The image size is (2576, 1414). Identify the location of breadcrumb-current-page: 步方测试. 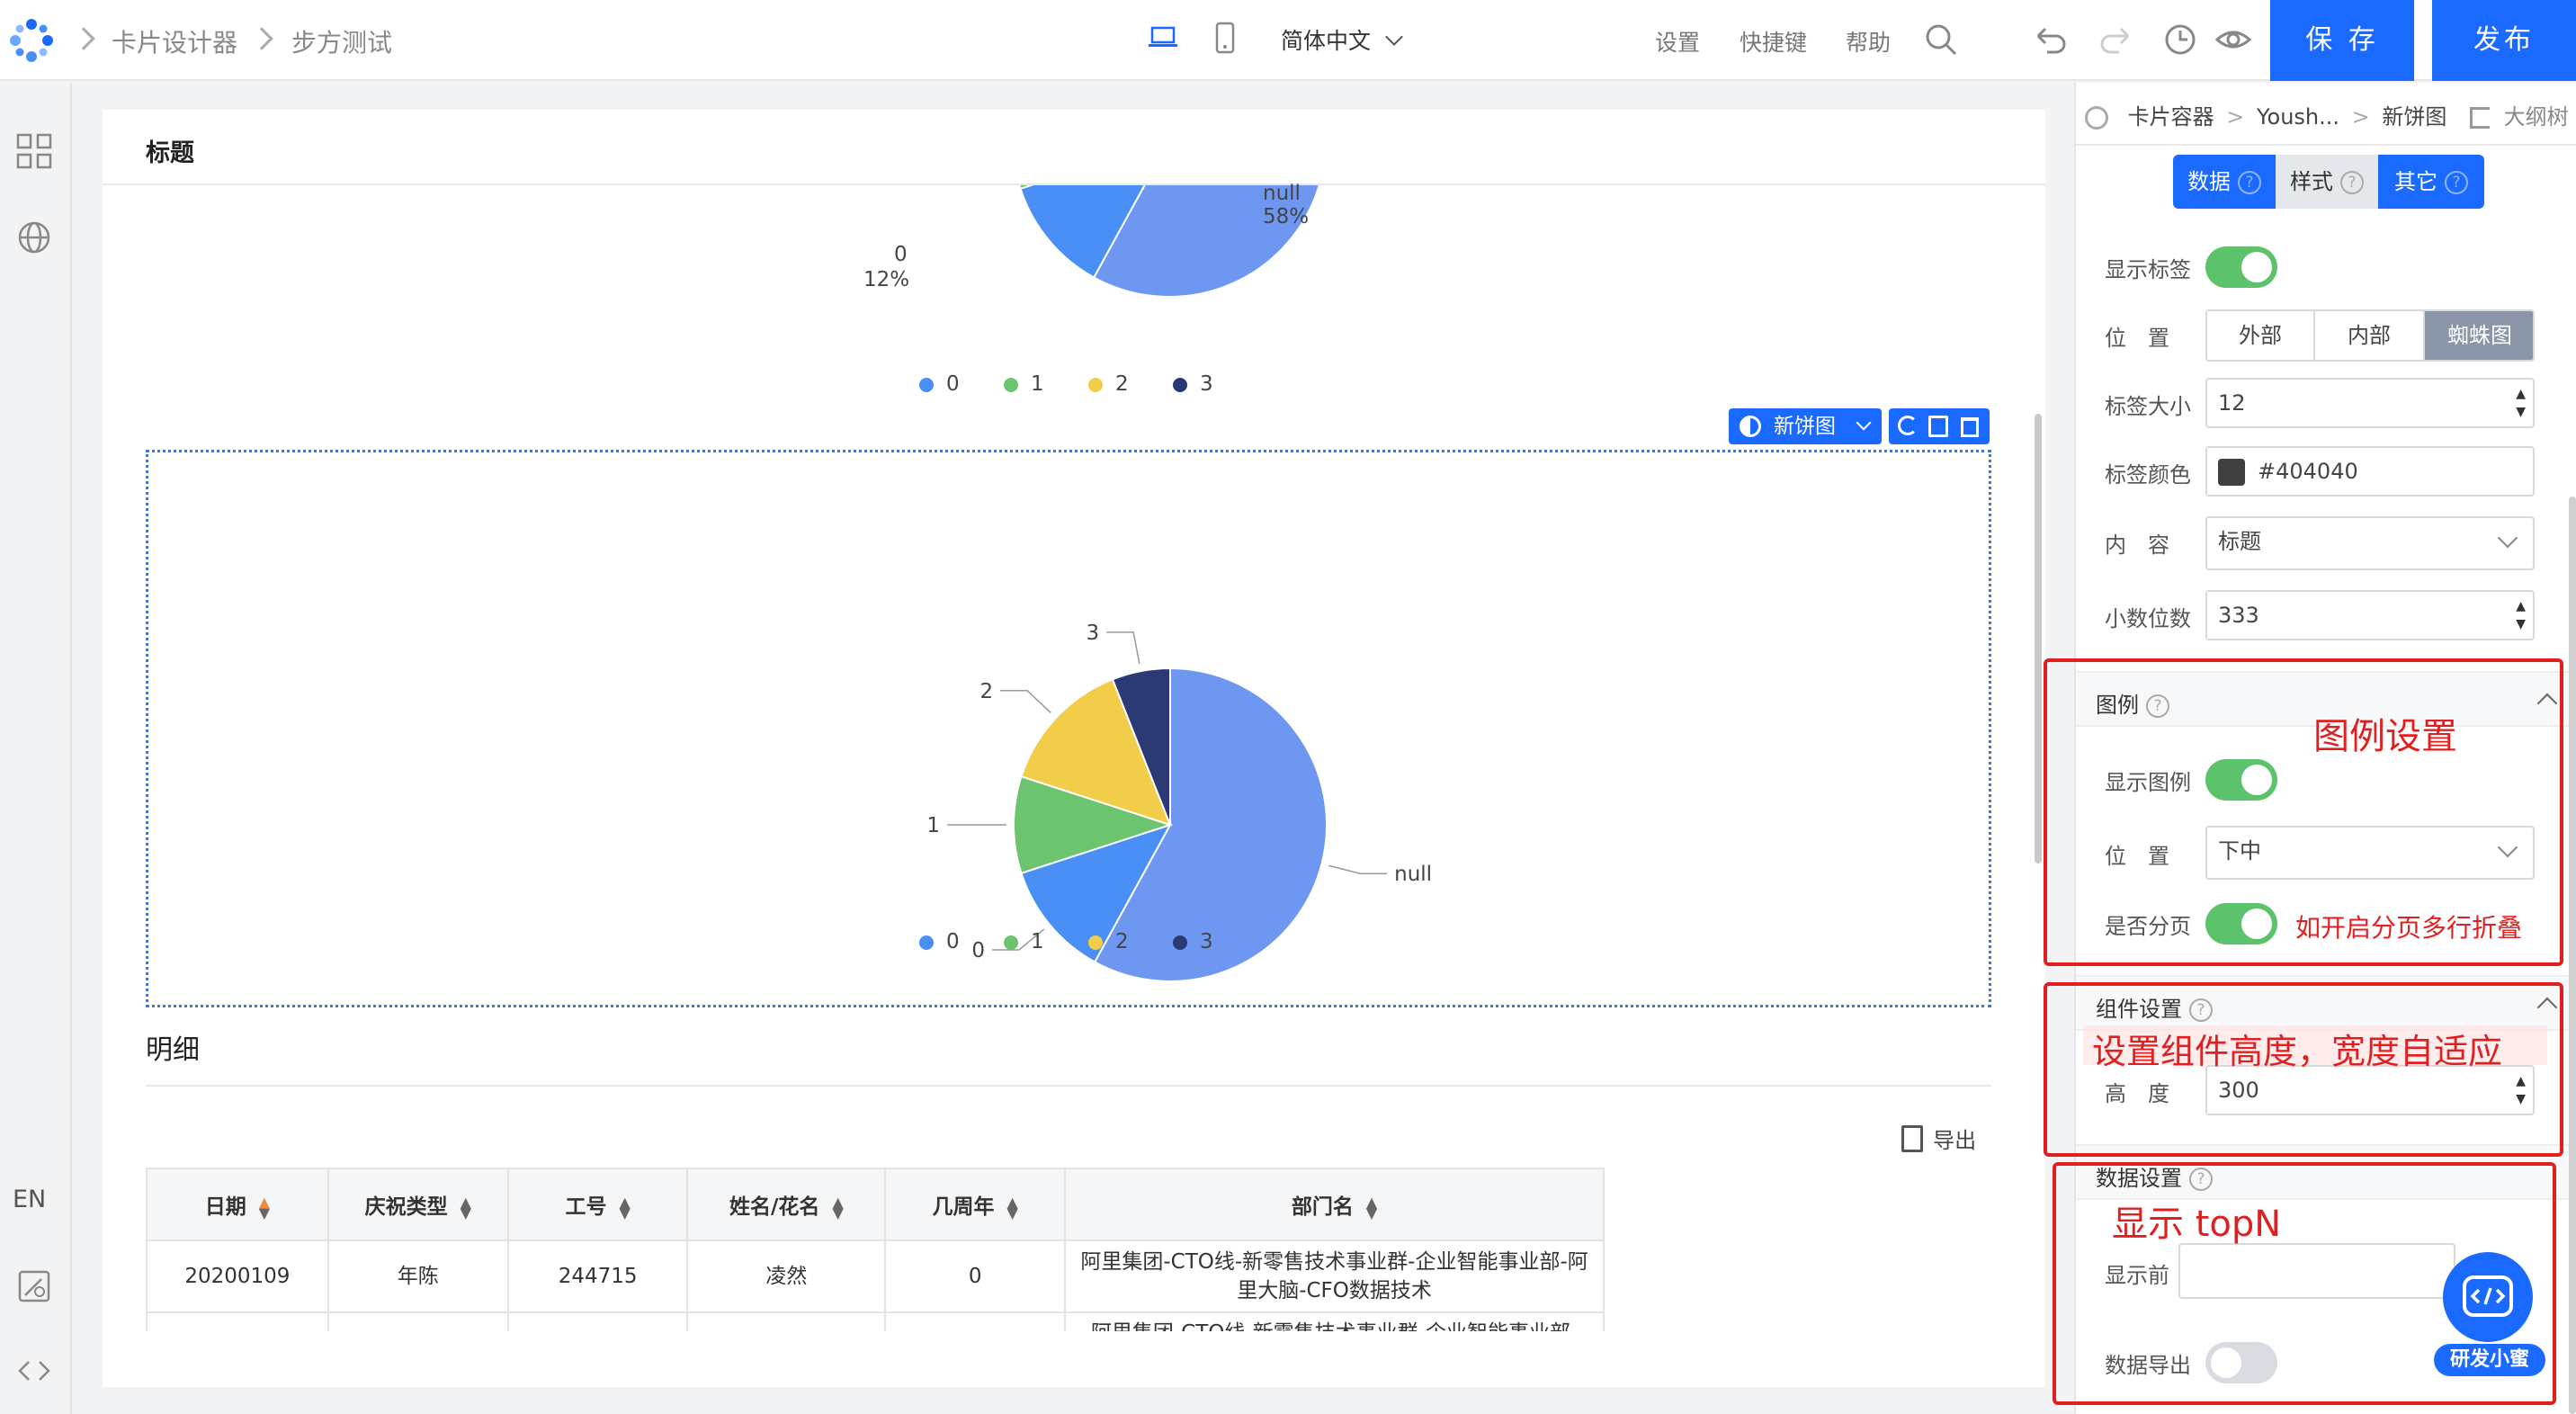
(341, 41).